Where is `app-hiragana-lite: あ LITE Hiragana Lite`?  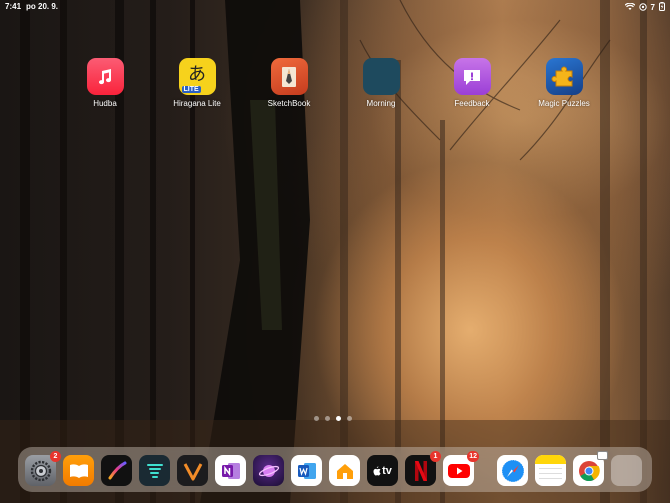
app-hiragana-lite: あ LITE Hiragana Lite is located at coordinates (197, 83).